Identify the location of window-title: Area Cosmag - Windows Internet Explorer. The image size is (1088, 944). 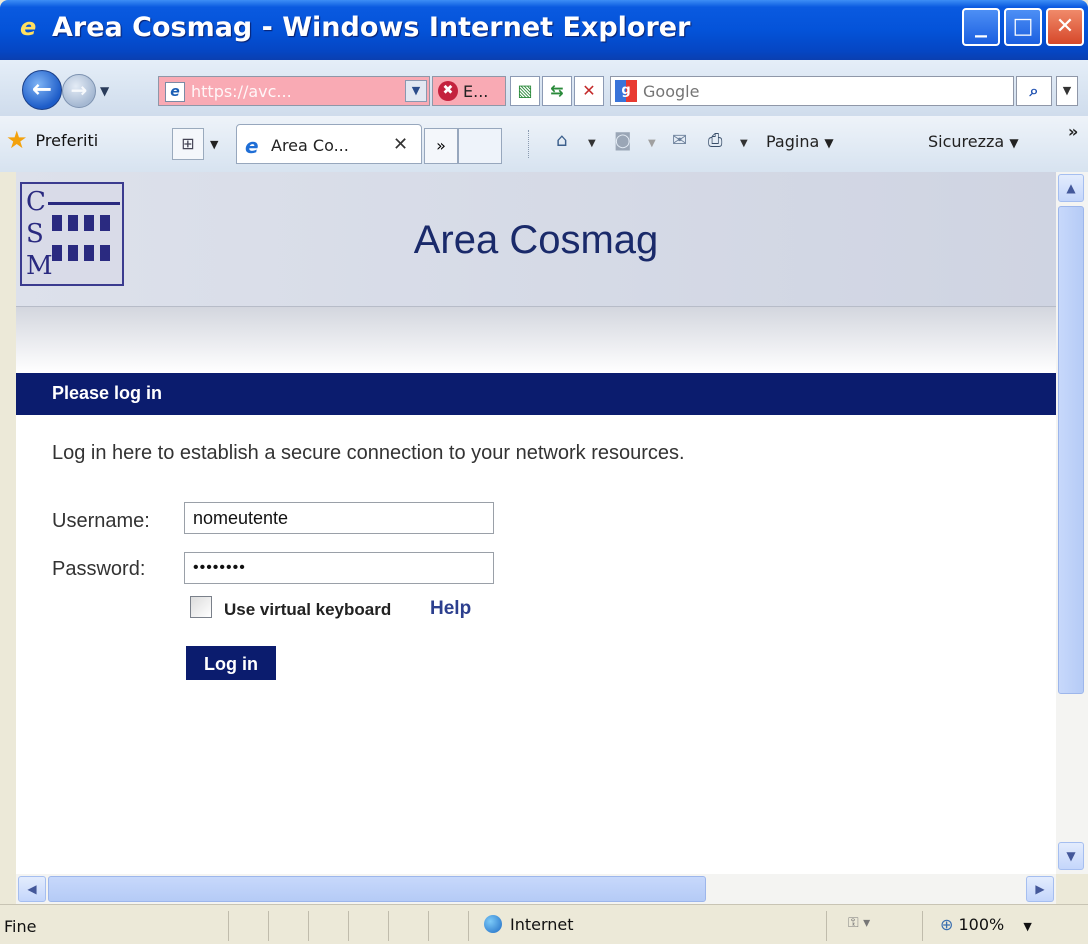
(371, 27).